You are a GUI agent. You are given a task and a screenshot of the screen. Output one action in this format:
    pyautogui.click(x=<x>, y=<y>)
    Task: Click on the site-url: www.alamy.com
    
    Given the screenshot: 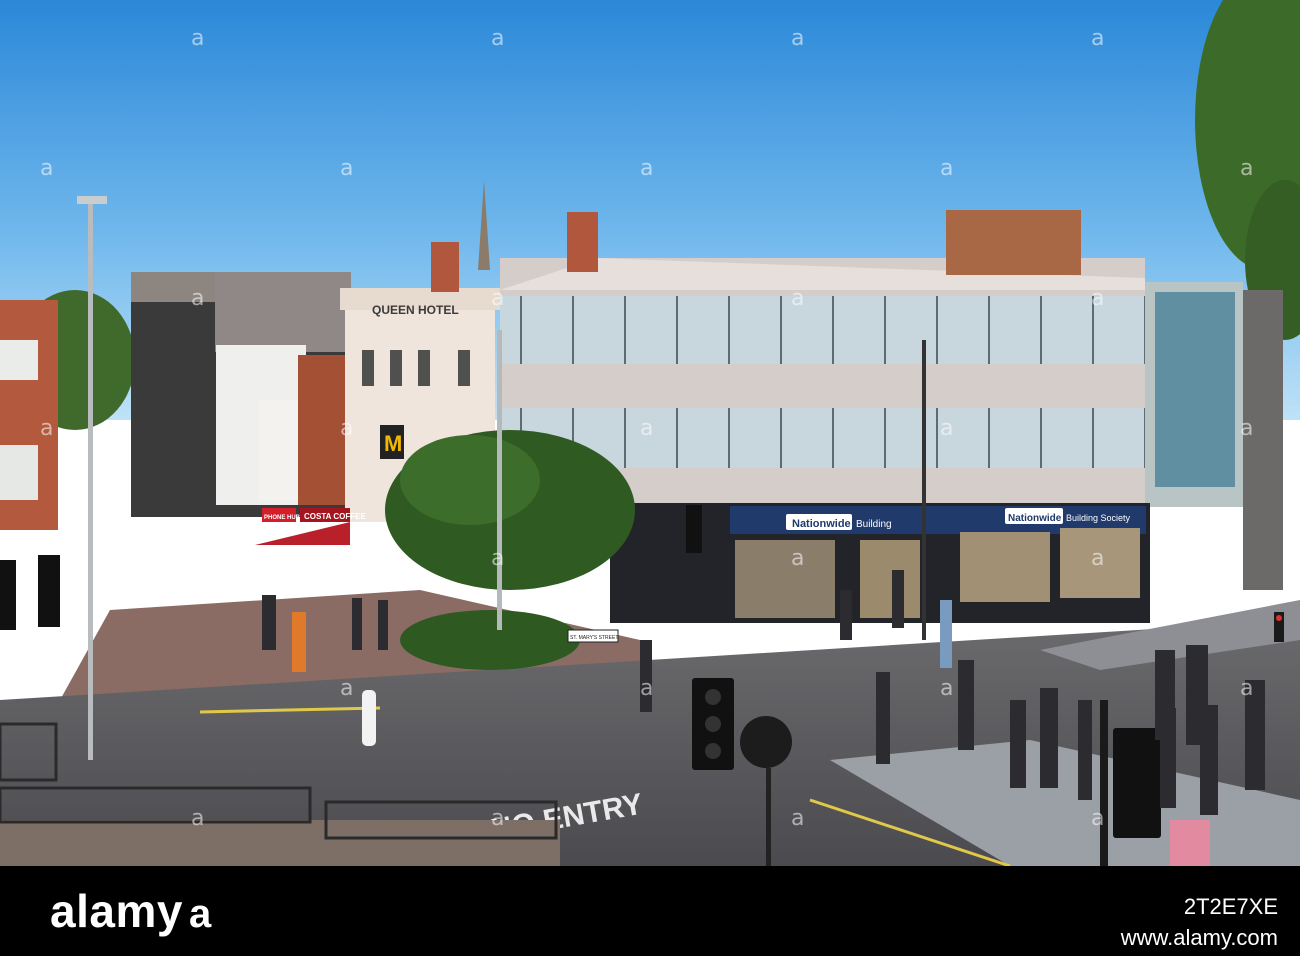 What is the action you would take?
    pyautogui.click(x=1199, y=938)
    